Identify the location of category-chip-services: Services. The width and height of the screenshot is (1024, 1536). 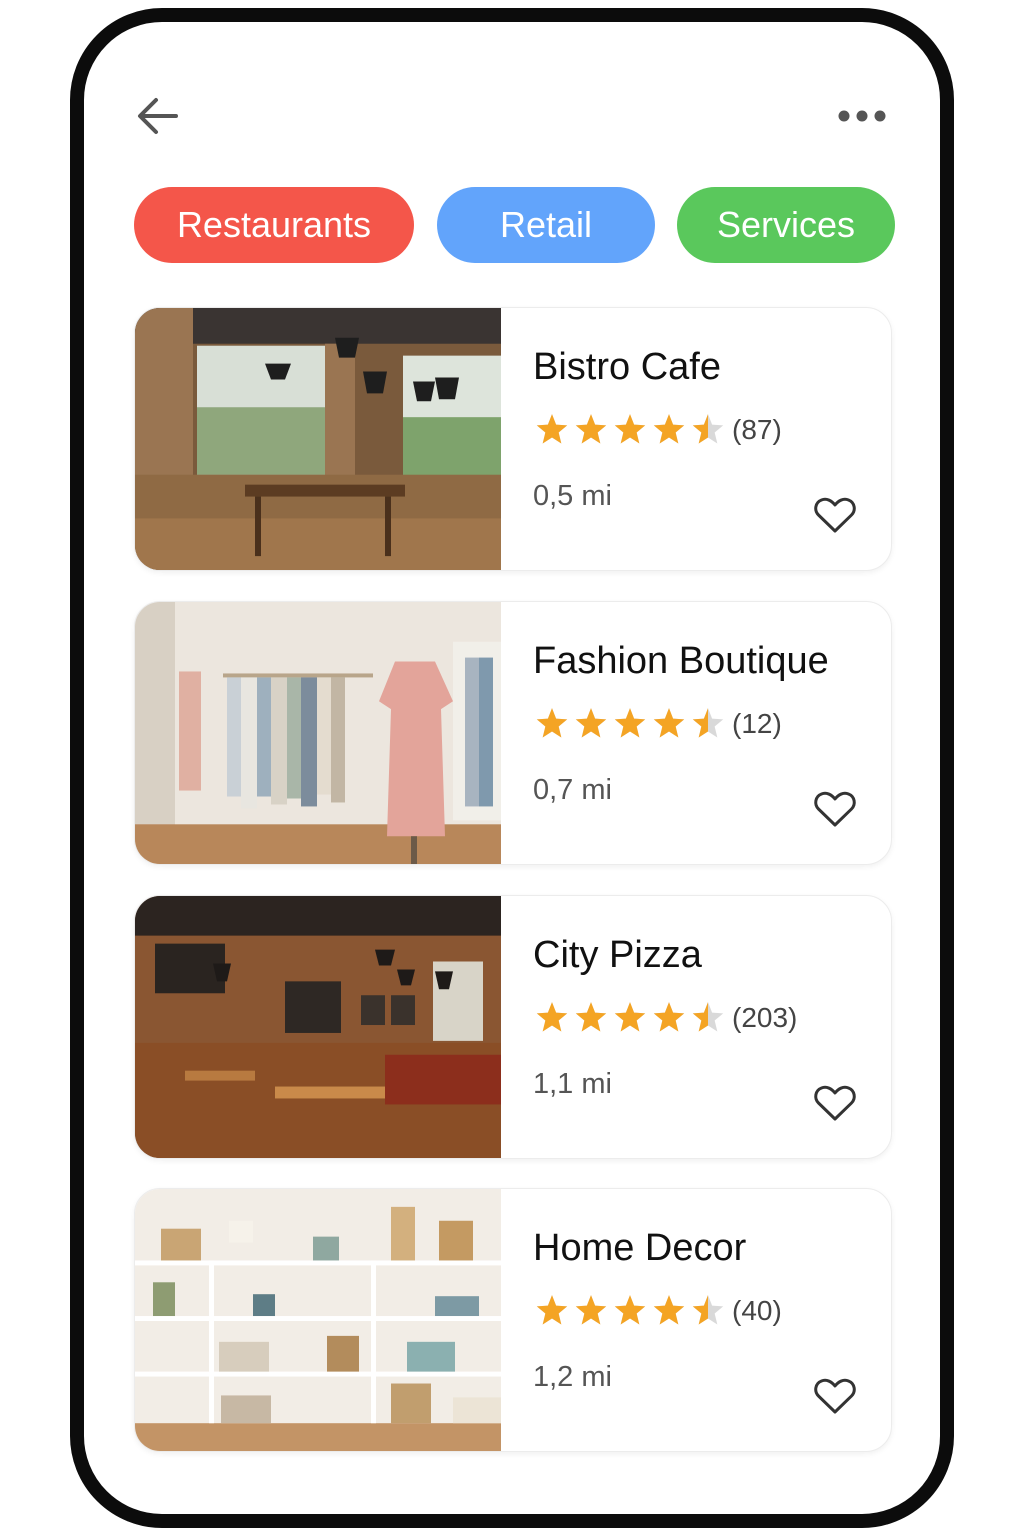
(786, 225).